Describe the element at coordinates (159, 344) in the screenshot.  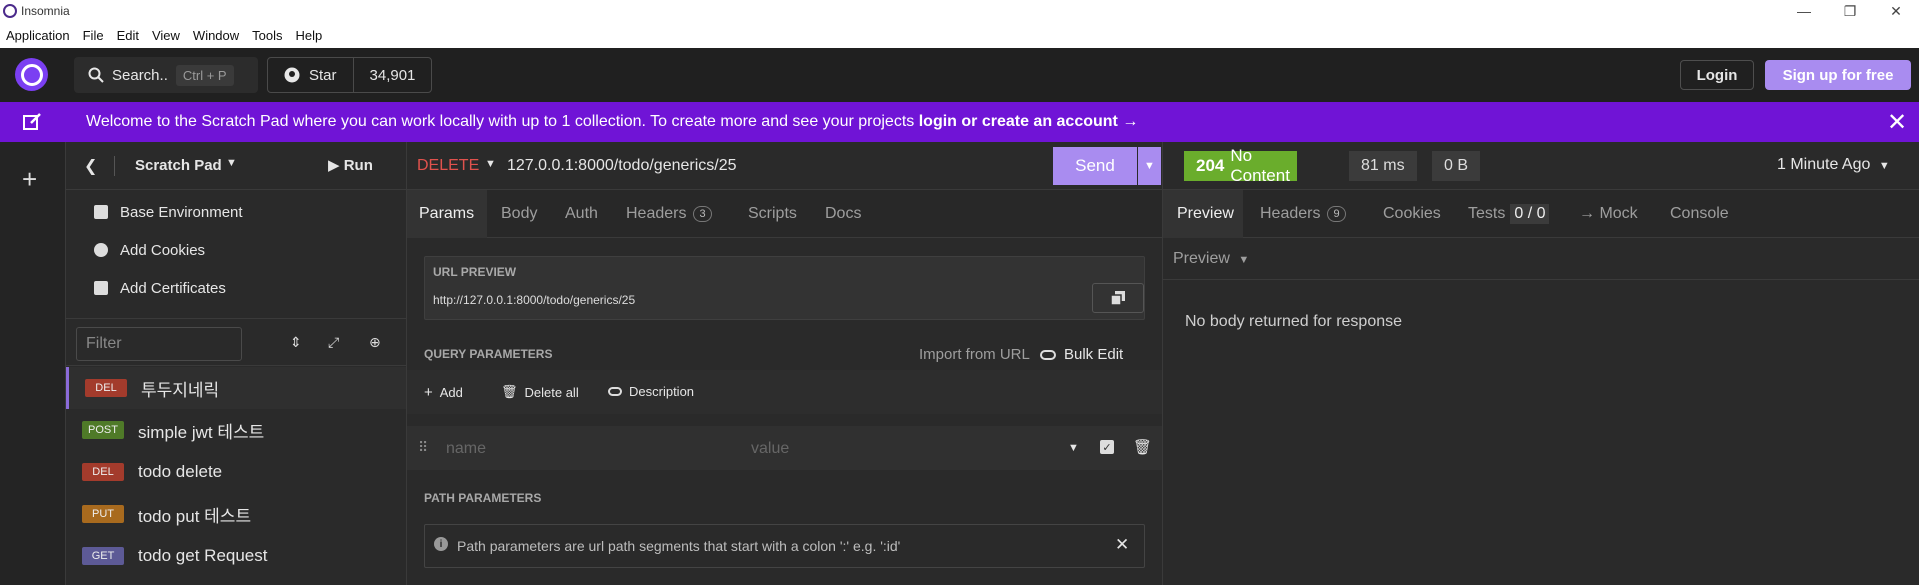
I see `filter-input: Filter` at that location.